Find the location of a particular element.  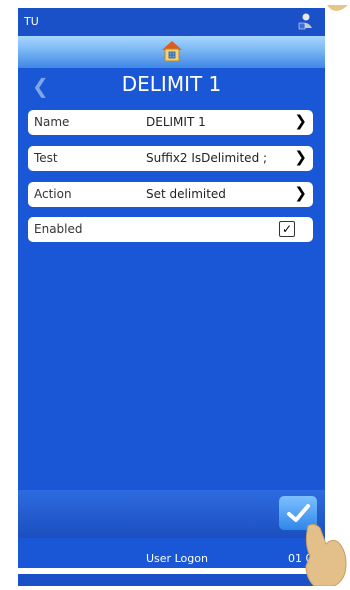

field-row-action: Action Set delimited ❯ is located at coordinates (170, 194).